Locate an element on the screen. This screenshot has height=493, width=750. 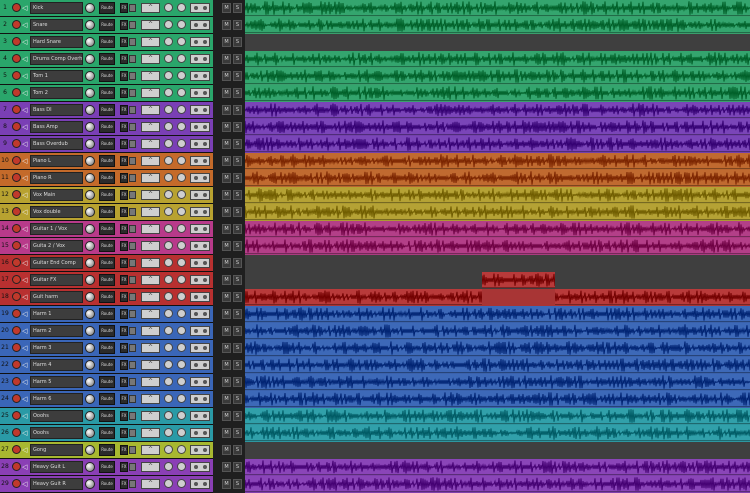
track-row: 16 ◁ Guitar End Comp Route FX ^ is located at coordinates (106, 263).